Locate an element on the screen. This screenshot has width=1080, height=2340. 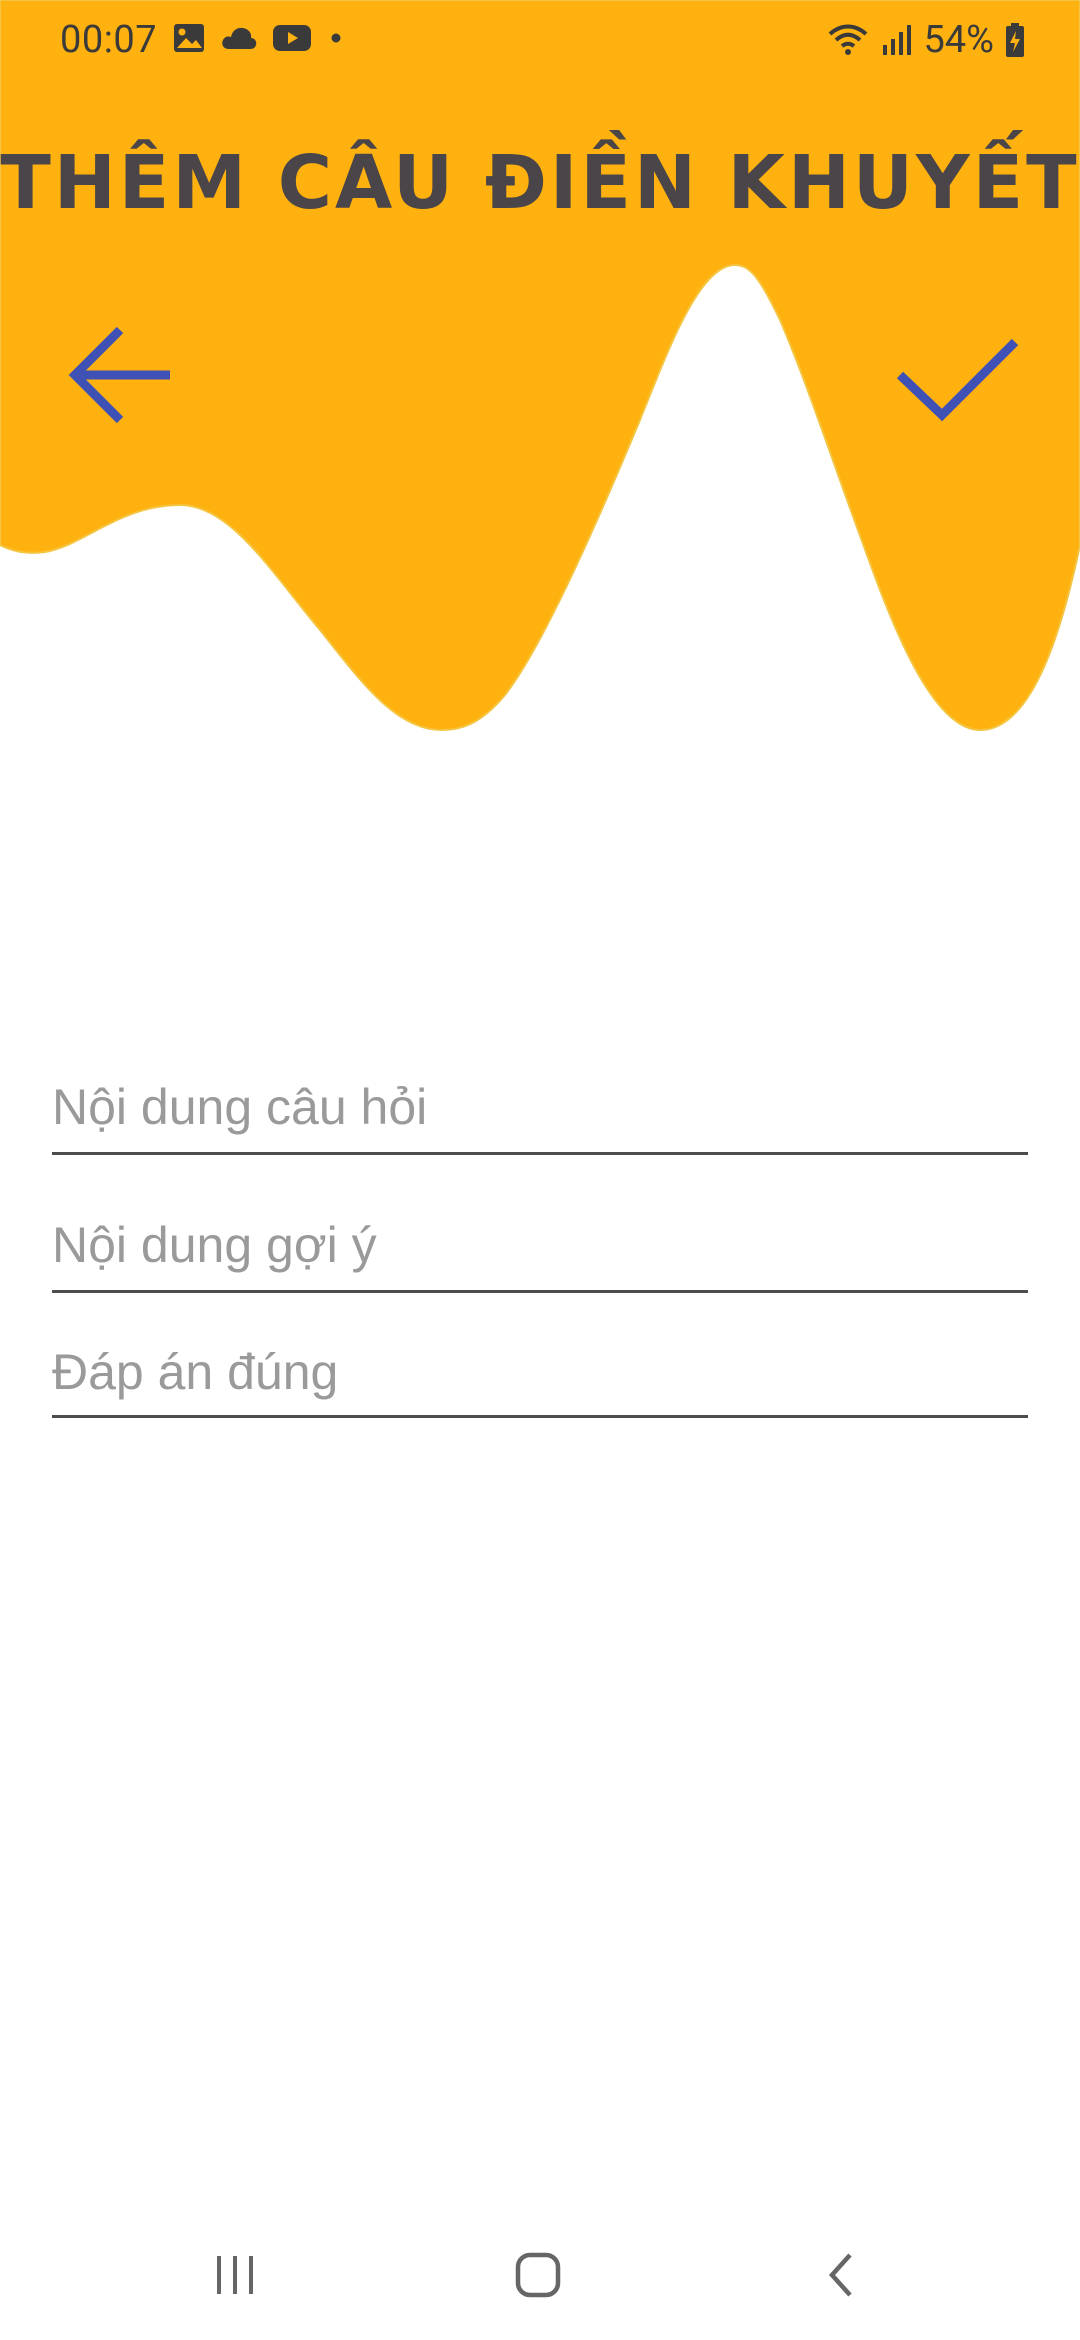
battery-percentage: 54% is located at coordinates (958, 40).